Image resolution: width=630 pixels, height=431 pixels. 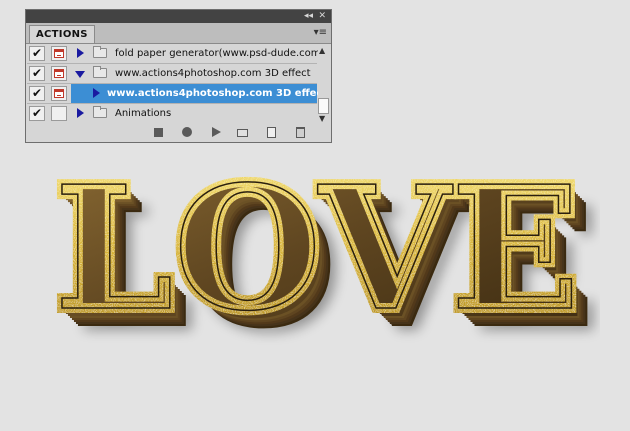 What do you see at coordinates (216, 132) in the screenshot?
I see `play-icon` at bounding box center [216, 132].